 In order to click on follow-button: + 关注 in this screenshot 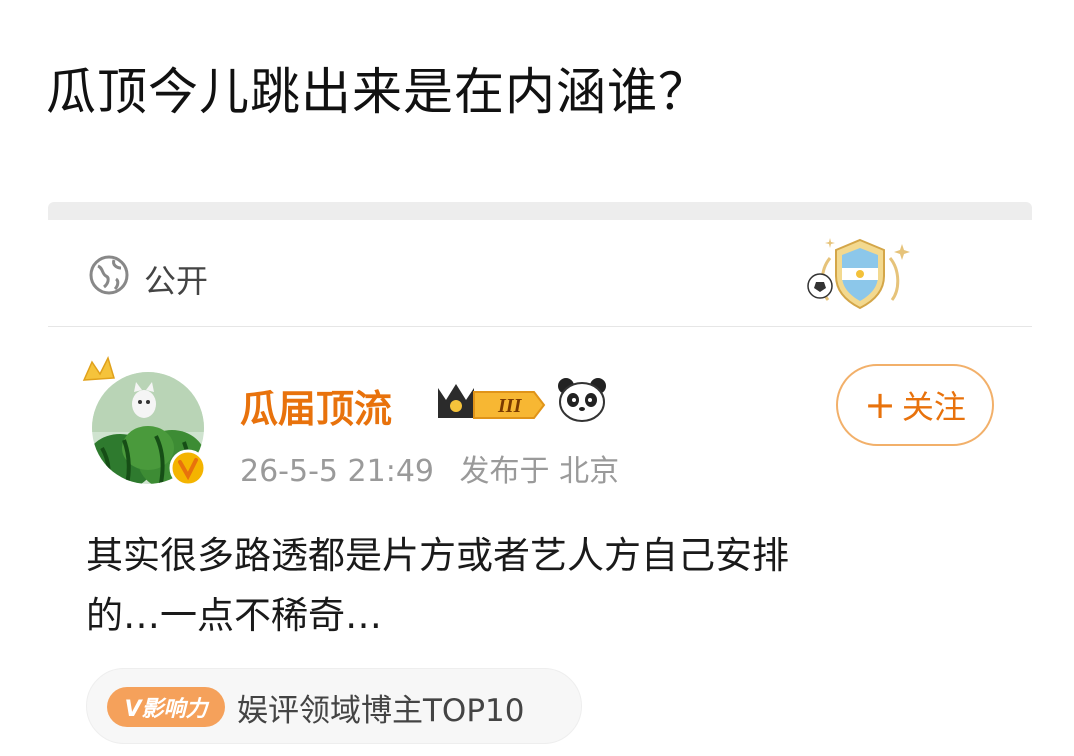, I will do `click(915, 405)`.